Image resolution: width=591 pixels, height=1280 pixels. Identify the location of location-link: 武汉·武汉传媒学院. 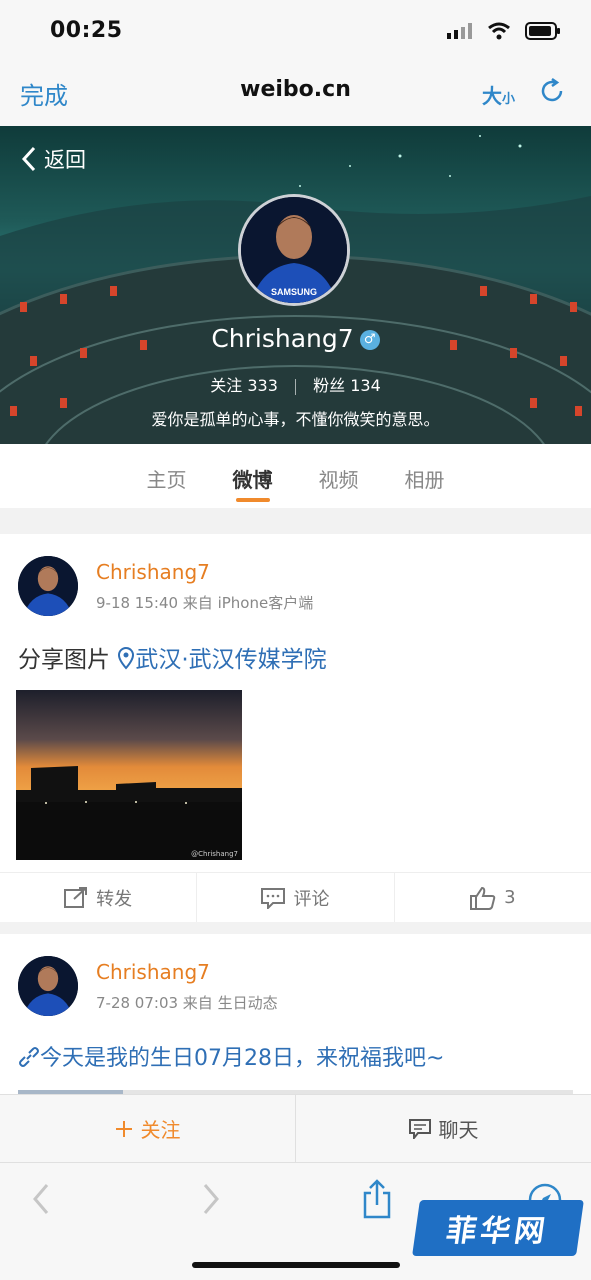
(222, 659).